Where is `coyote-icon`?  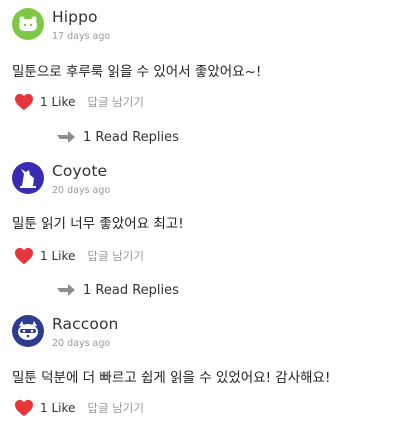 coyote-icon is located at coordinates (28, 178).